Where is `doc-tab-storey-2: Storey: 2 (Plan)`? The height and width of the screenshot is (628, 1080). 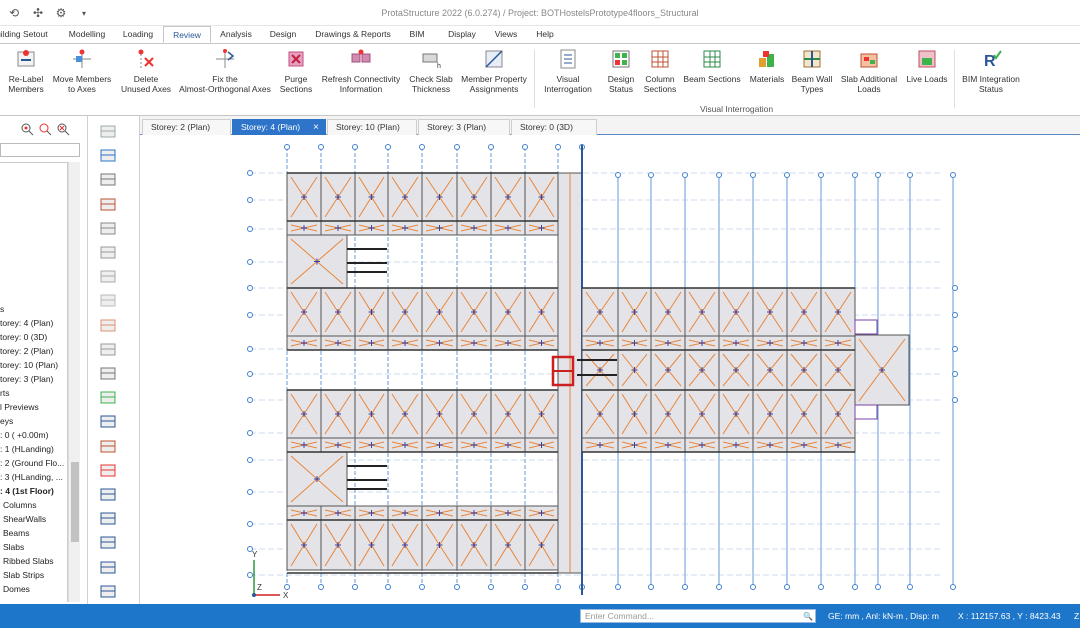
doc-tab-storey-2: Storey: 2 (Plan) is located at coordinates (186, 127).